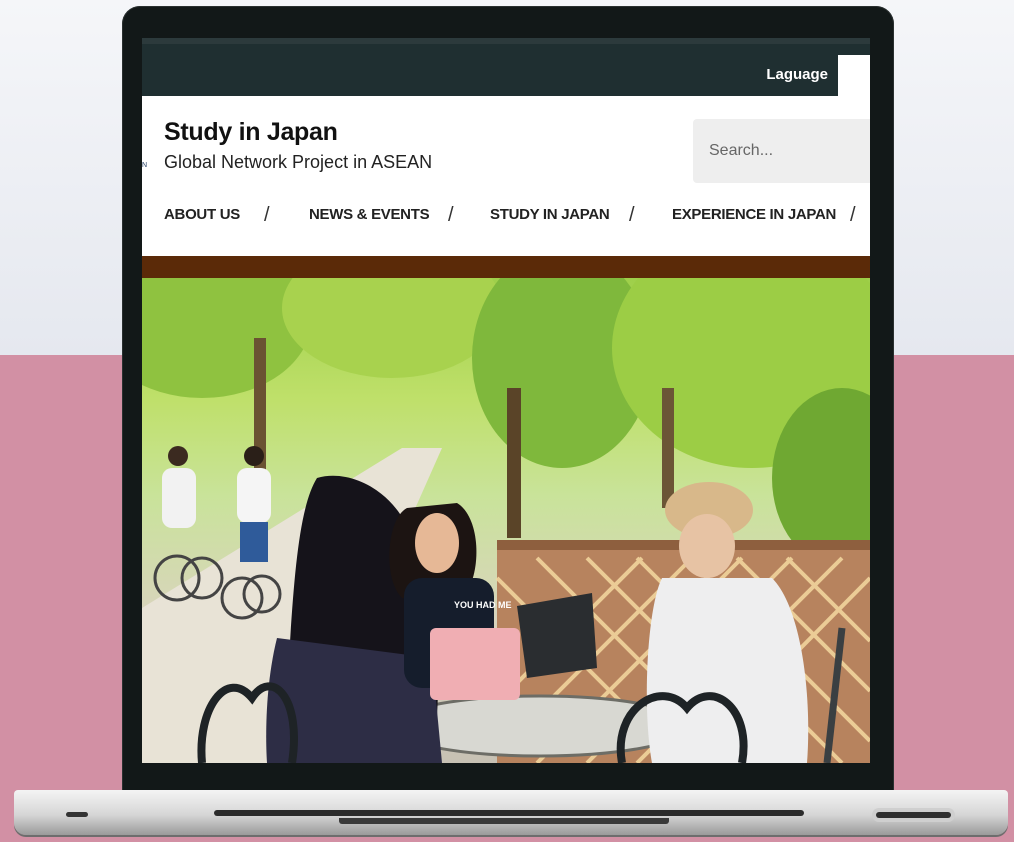 The width and height of the screenshot is (1014, 842). Describe the element at coordinates (781, 151) in the screenshot. I see `search-input` at that location.